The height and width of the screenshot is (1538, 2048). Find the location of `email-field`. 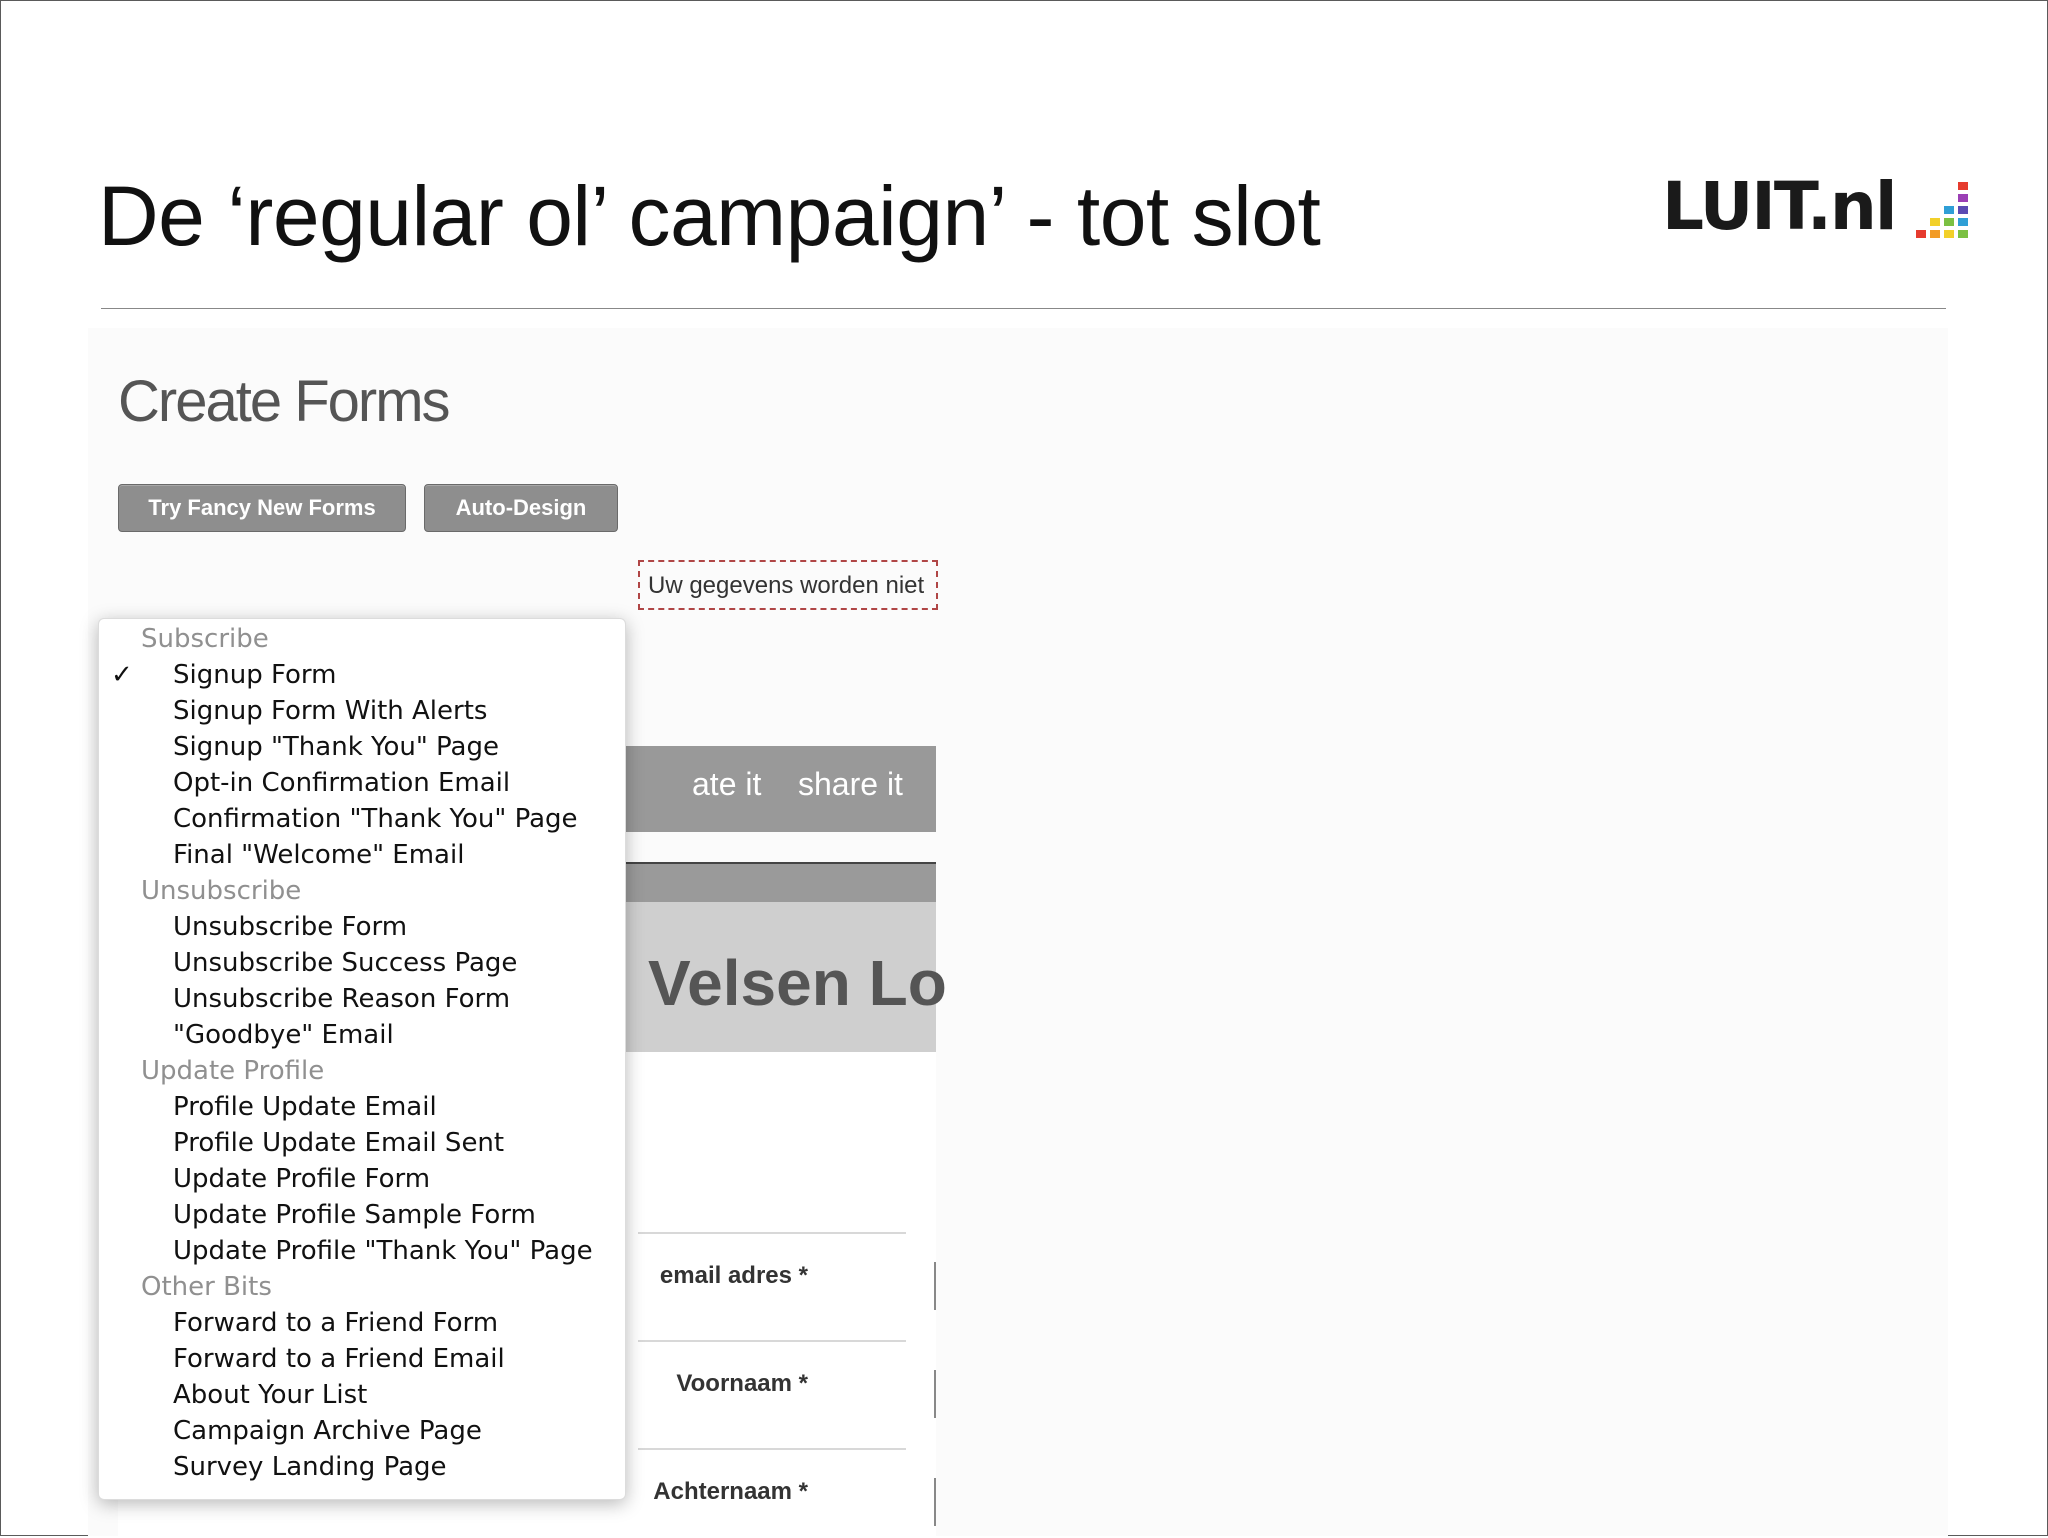

email-field is located at coordinates (935, 1286).